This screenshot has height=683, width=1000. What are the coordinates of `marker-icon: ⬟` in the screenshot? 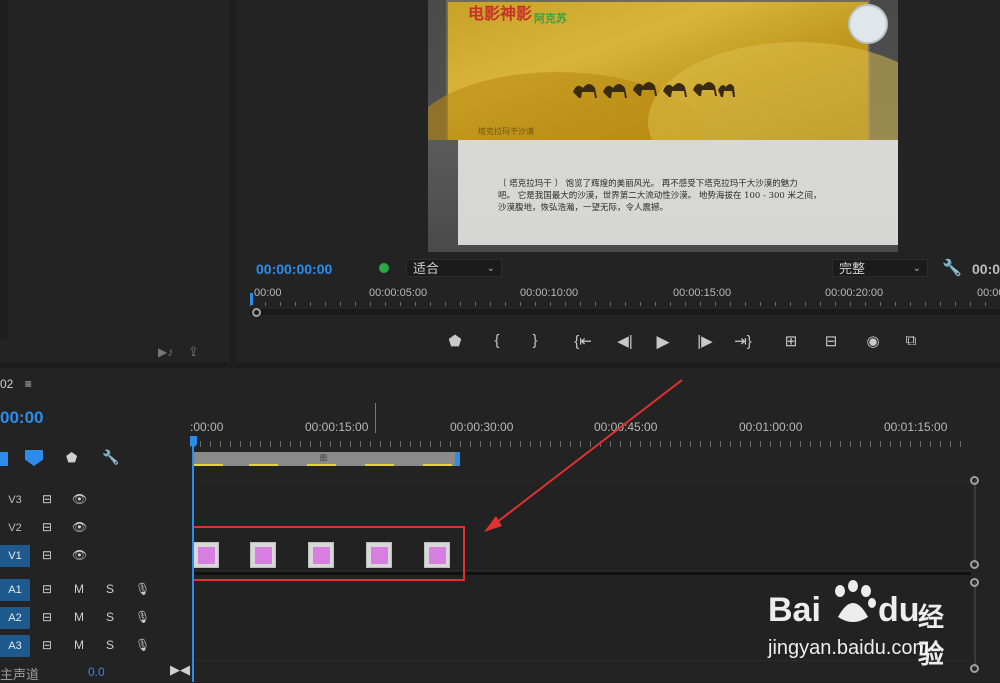 It's located at (455, 341).